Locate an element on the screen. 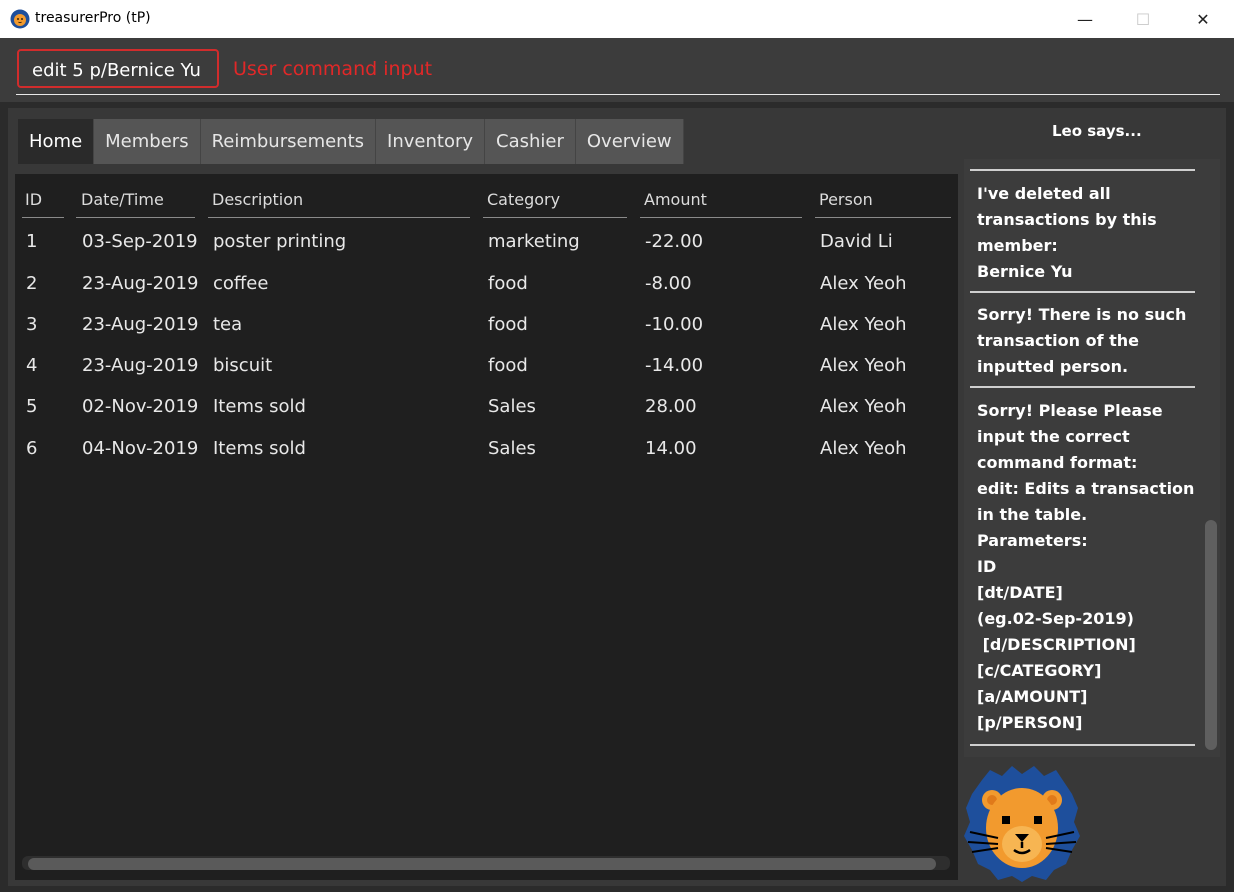 Image resolution: width=1234 pixels, height=892 pixels. cell-amount: 28.00 is located at coordinates (671, 406).